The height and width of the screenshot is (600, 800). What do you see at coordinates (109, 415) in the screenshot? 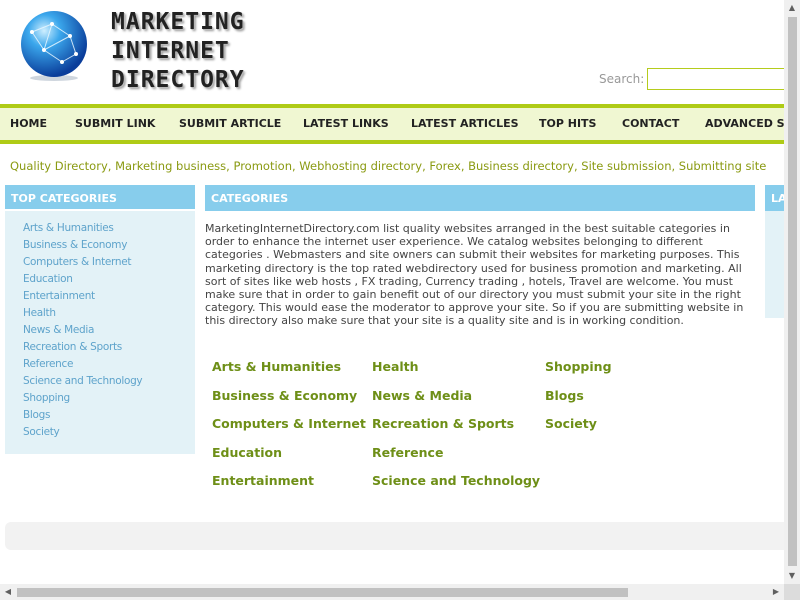
I see `top-category-link: Blogs` at bounding box center [109, 415].